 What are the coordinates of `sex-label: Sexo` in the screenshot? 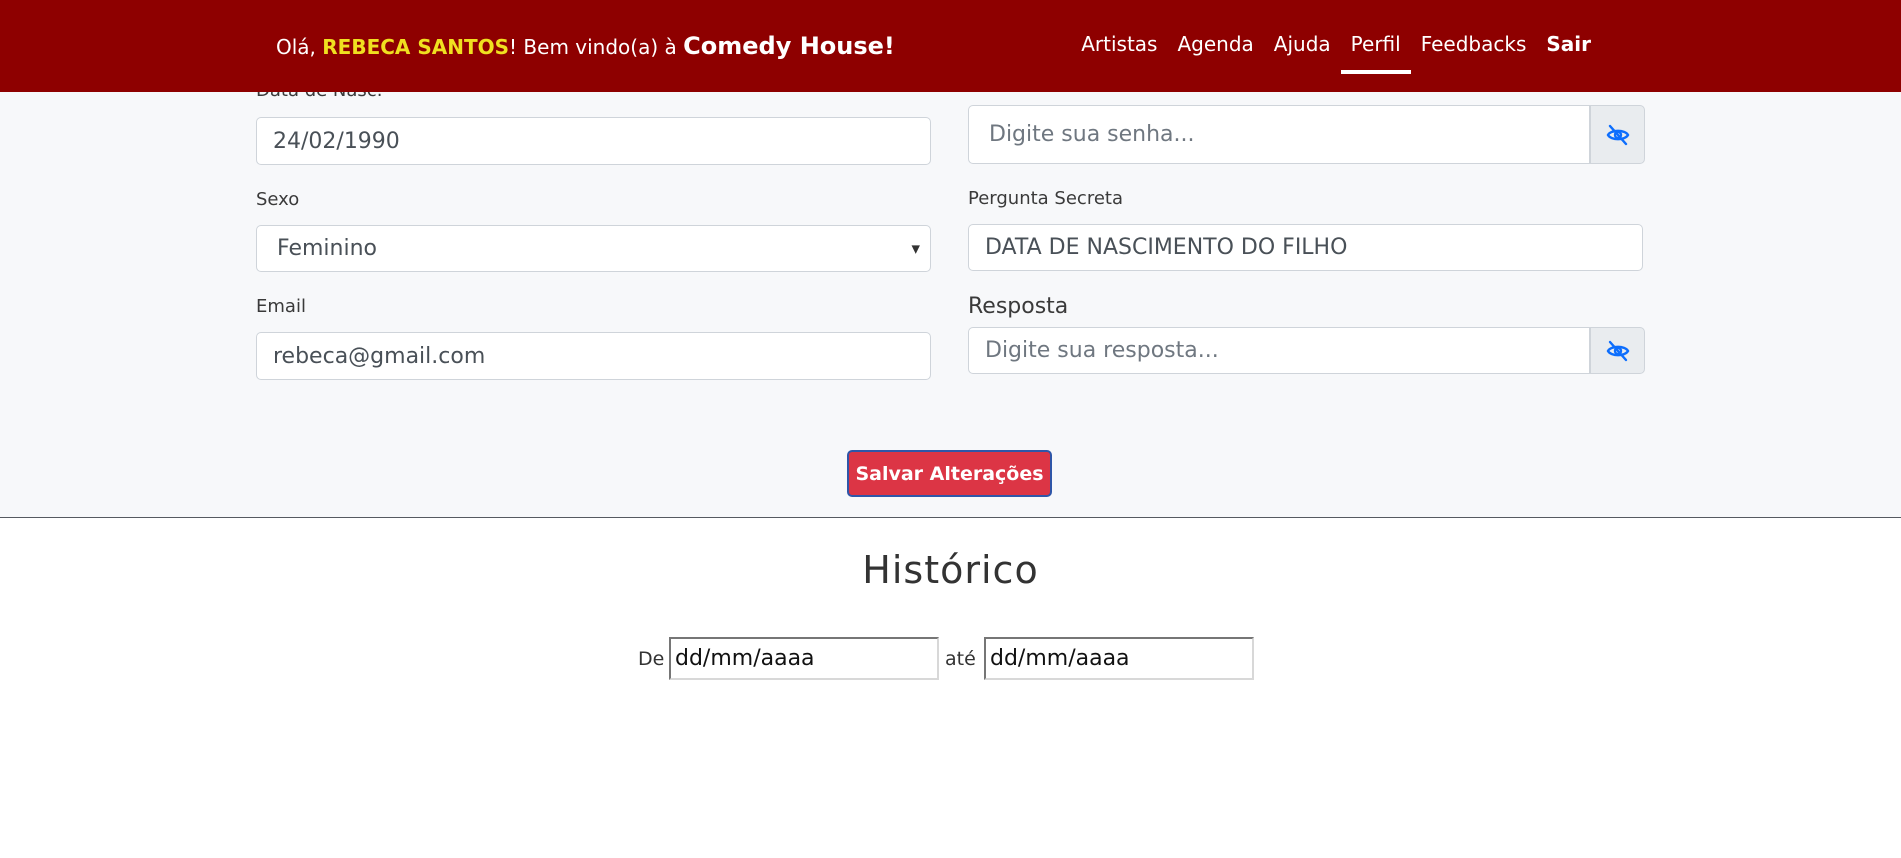 It's located at (278, 199).